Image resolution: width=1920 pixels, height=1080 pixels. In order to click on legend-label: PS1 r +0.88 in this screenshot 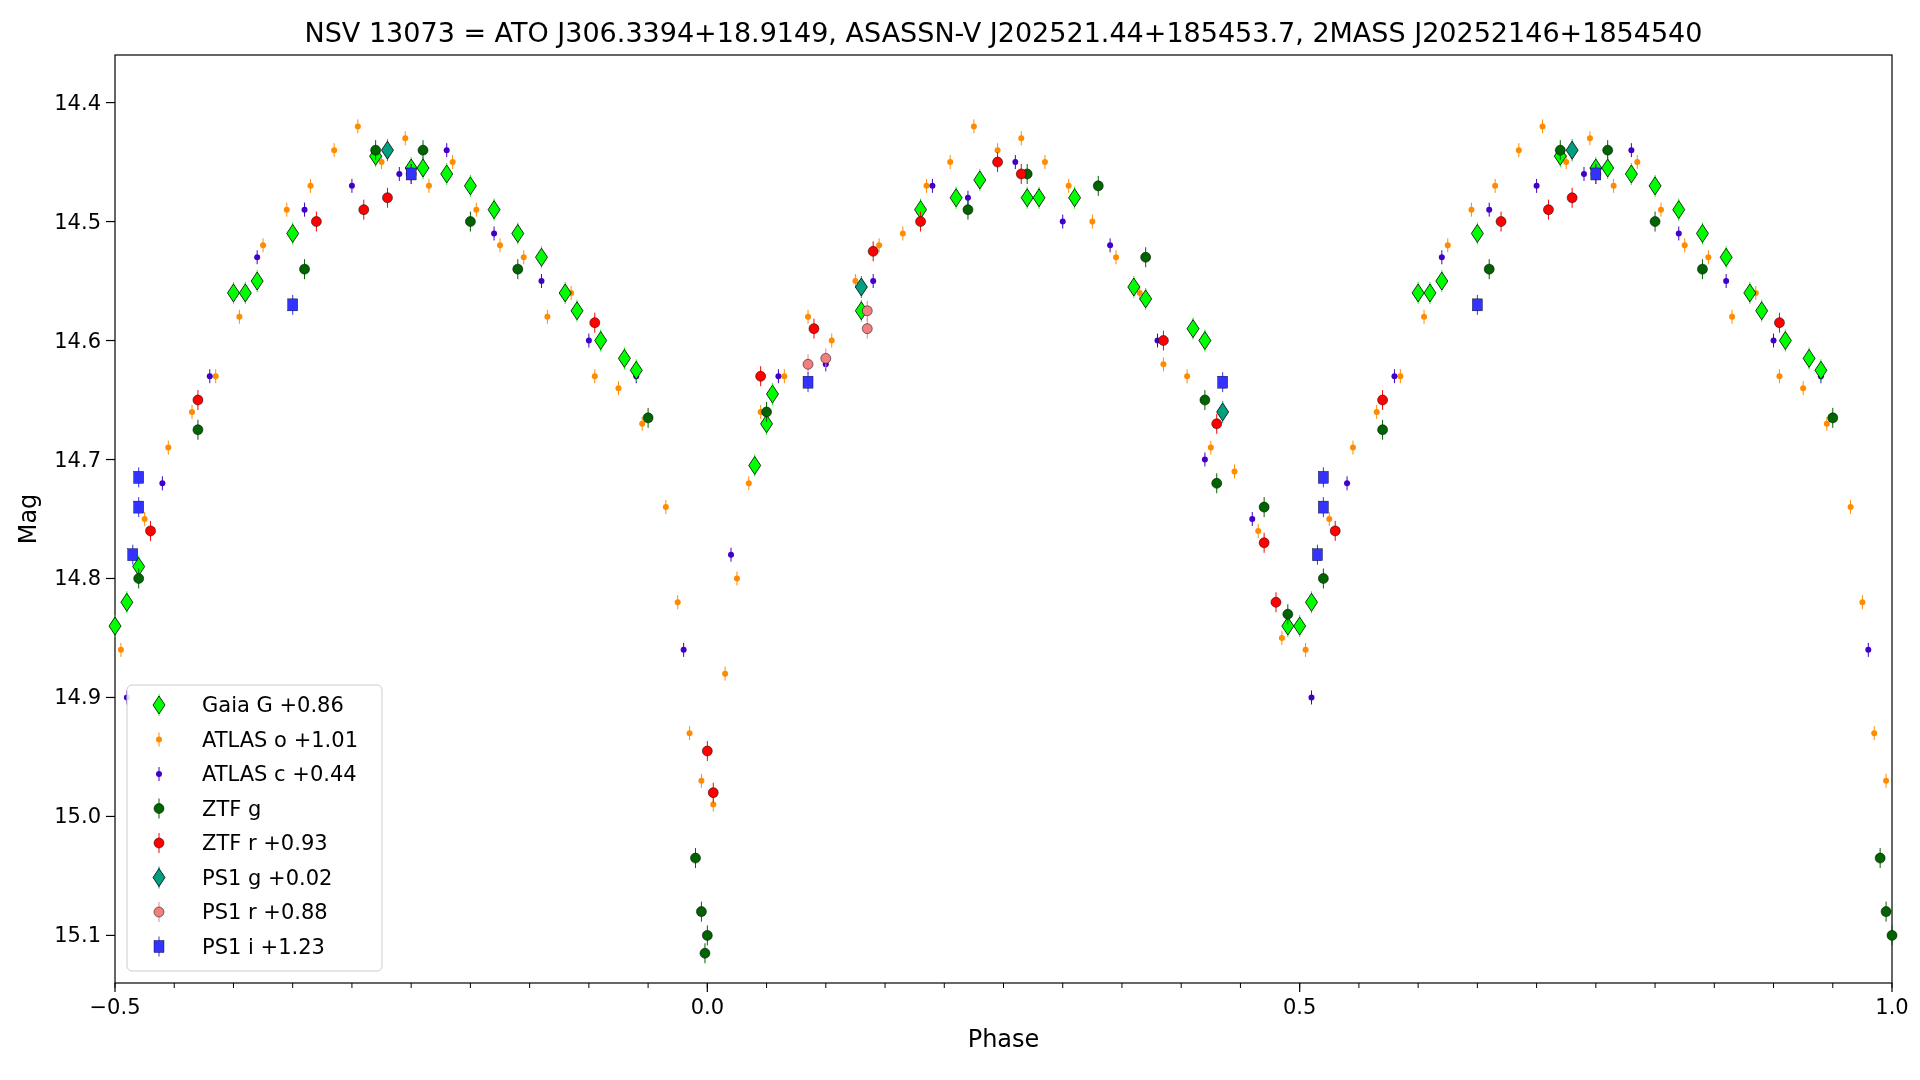, I will do `click(265, 912)`.